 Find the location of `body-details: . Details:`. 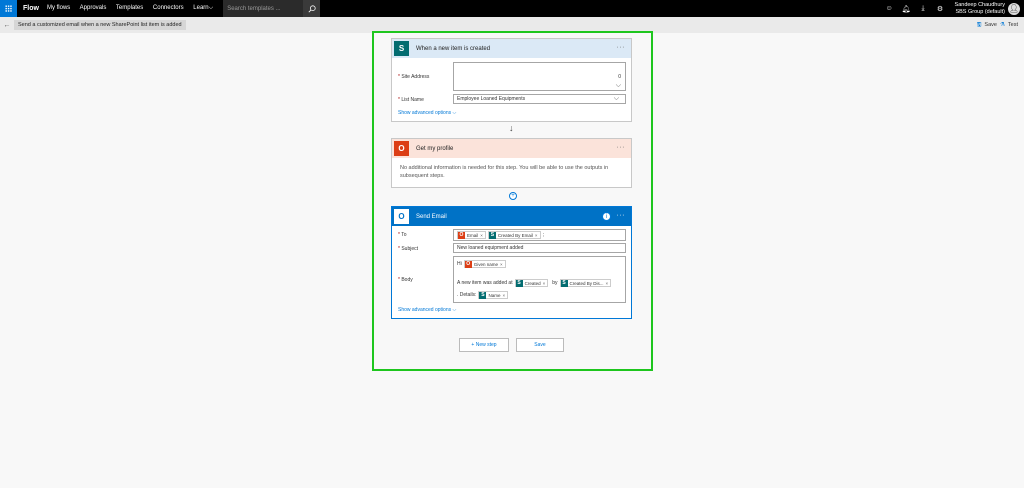

body-details: . Details: is located at coordinates (467, 295).